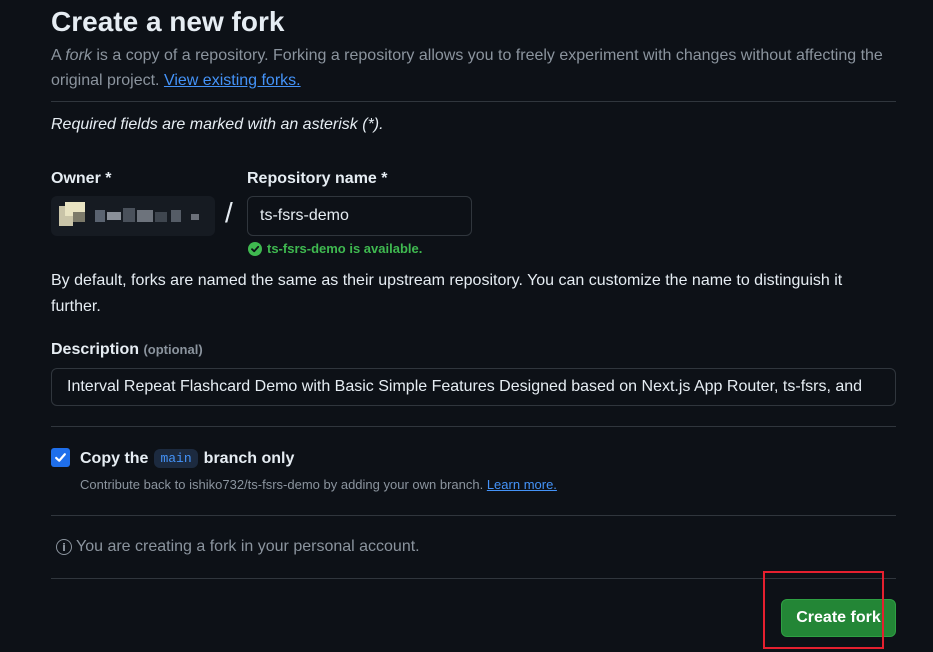 The height and width of the screenshot is (652, 933). Describe the element at coordinates (176, 458) in the screenshot. I see `branch-name-code: main` at that location.